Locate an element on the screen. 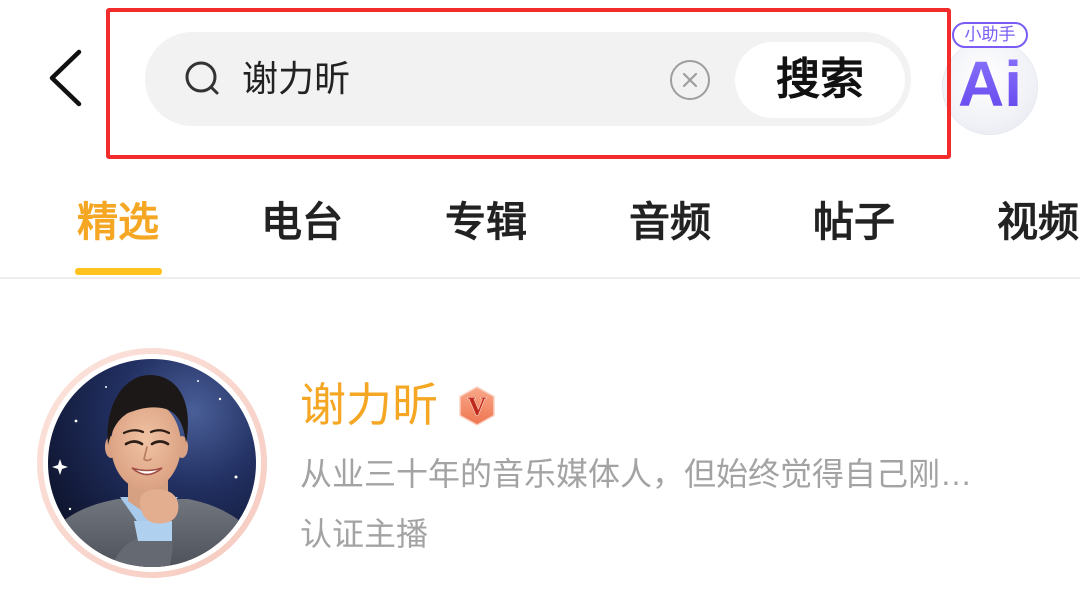 The height and width of the screenshot is (606, 1080). active-tab-indicator is located at coordinates (118, 271).